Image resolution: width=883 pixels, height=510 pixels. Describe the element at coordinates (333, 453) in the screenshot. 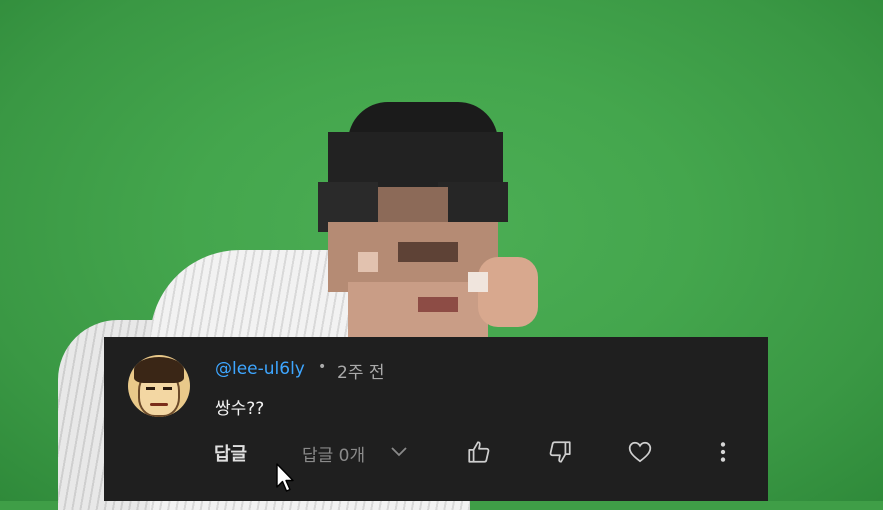

I see `replies-count: 답글 0개` at that location.